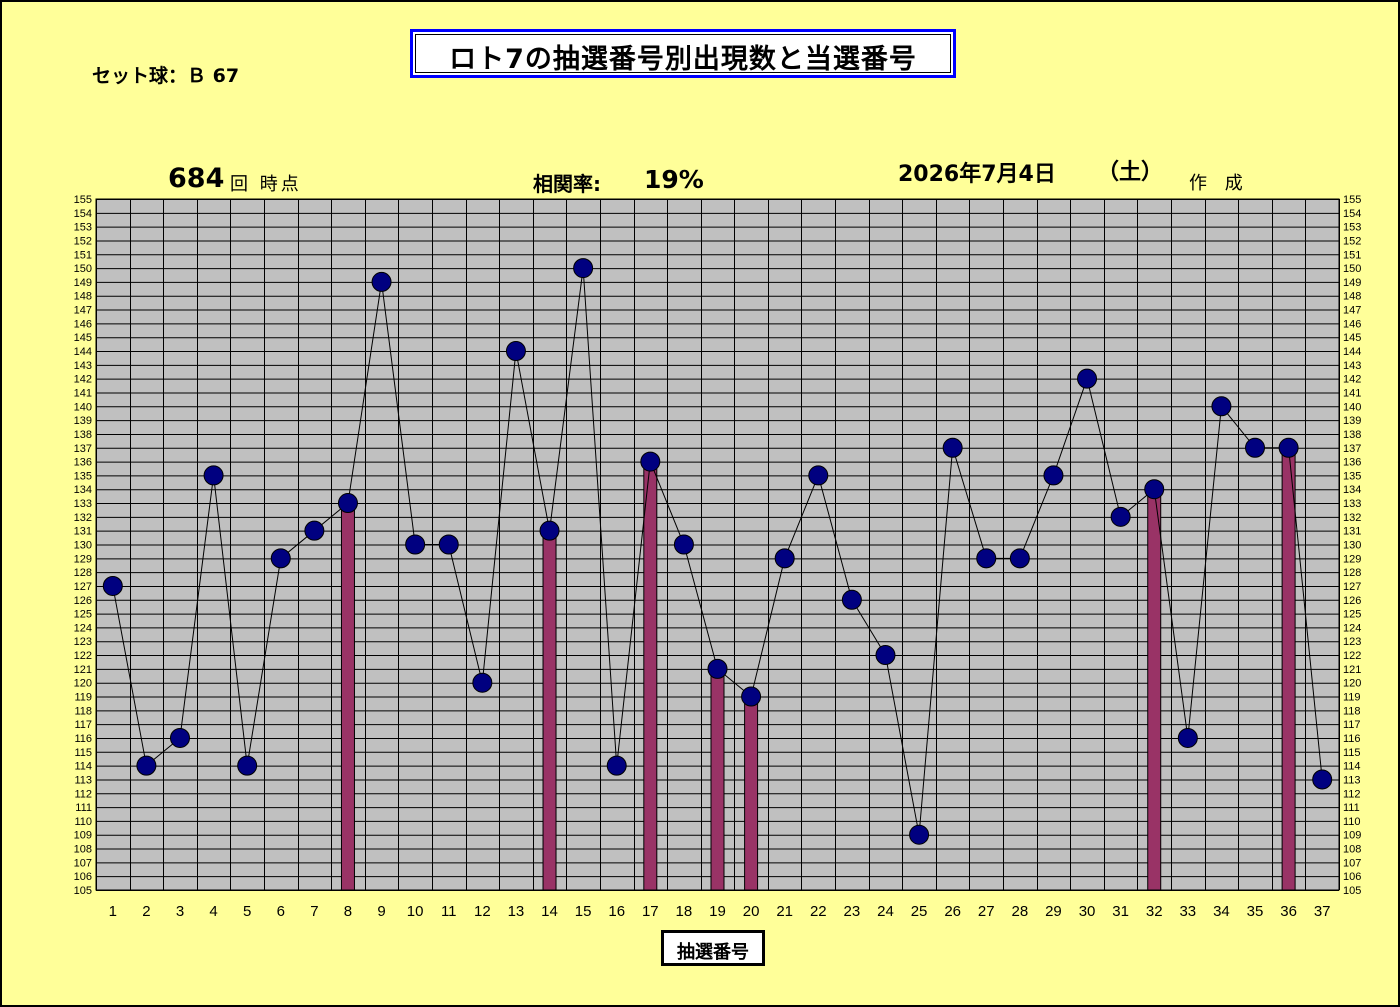  Describe the element at coordinates (83, 656) in the screenshot. I see `y-tick-label-left: 122` at that location.